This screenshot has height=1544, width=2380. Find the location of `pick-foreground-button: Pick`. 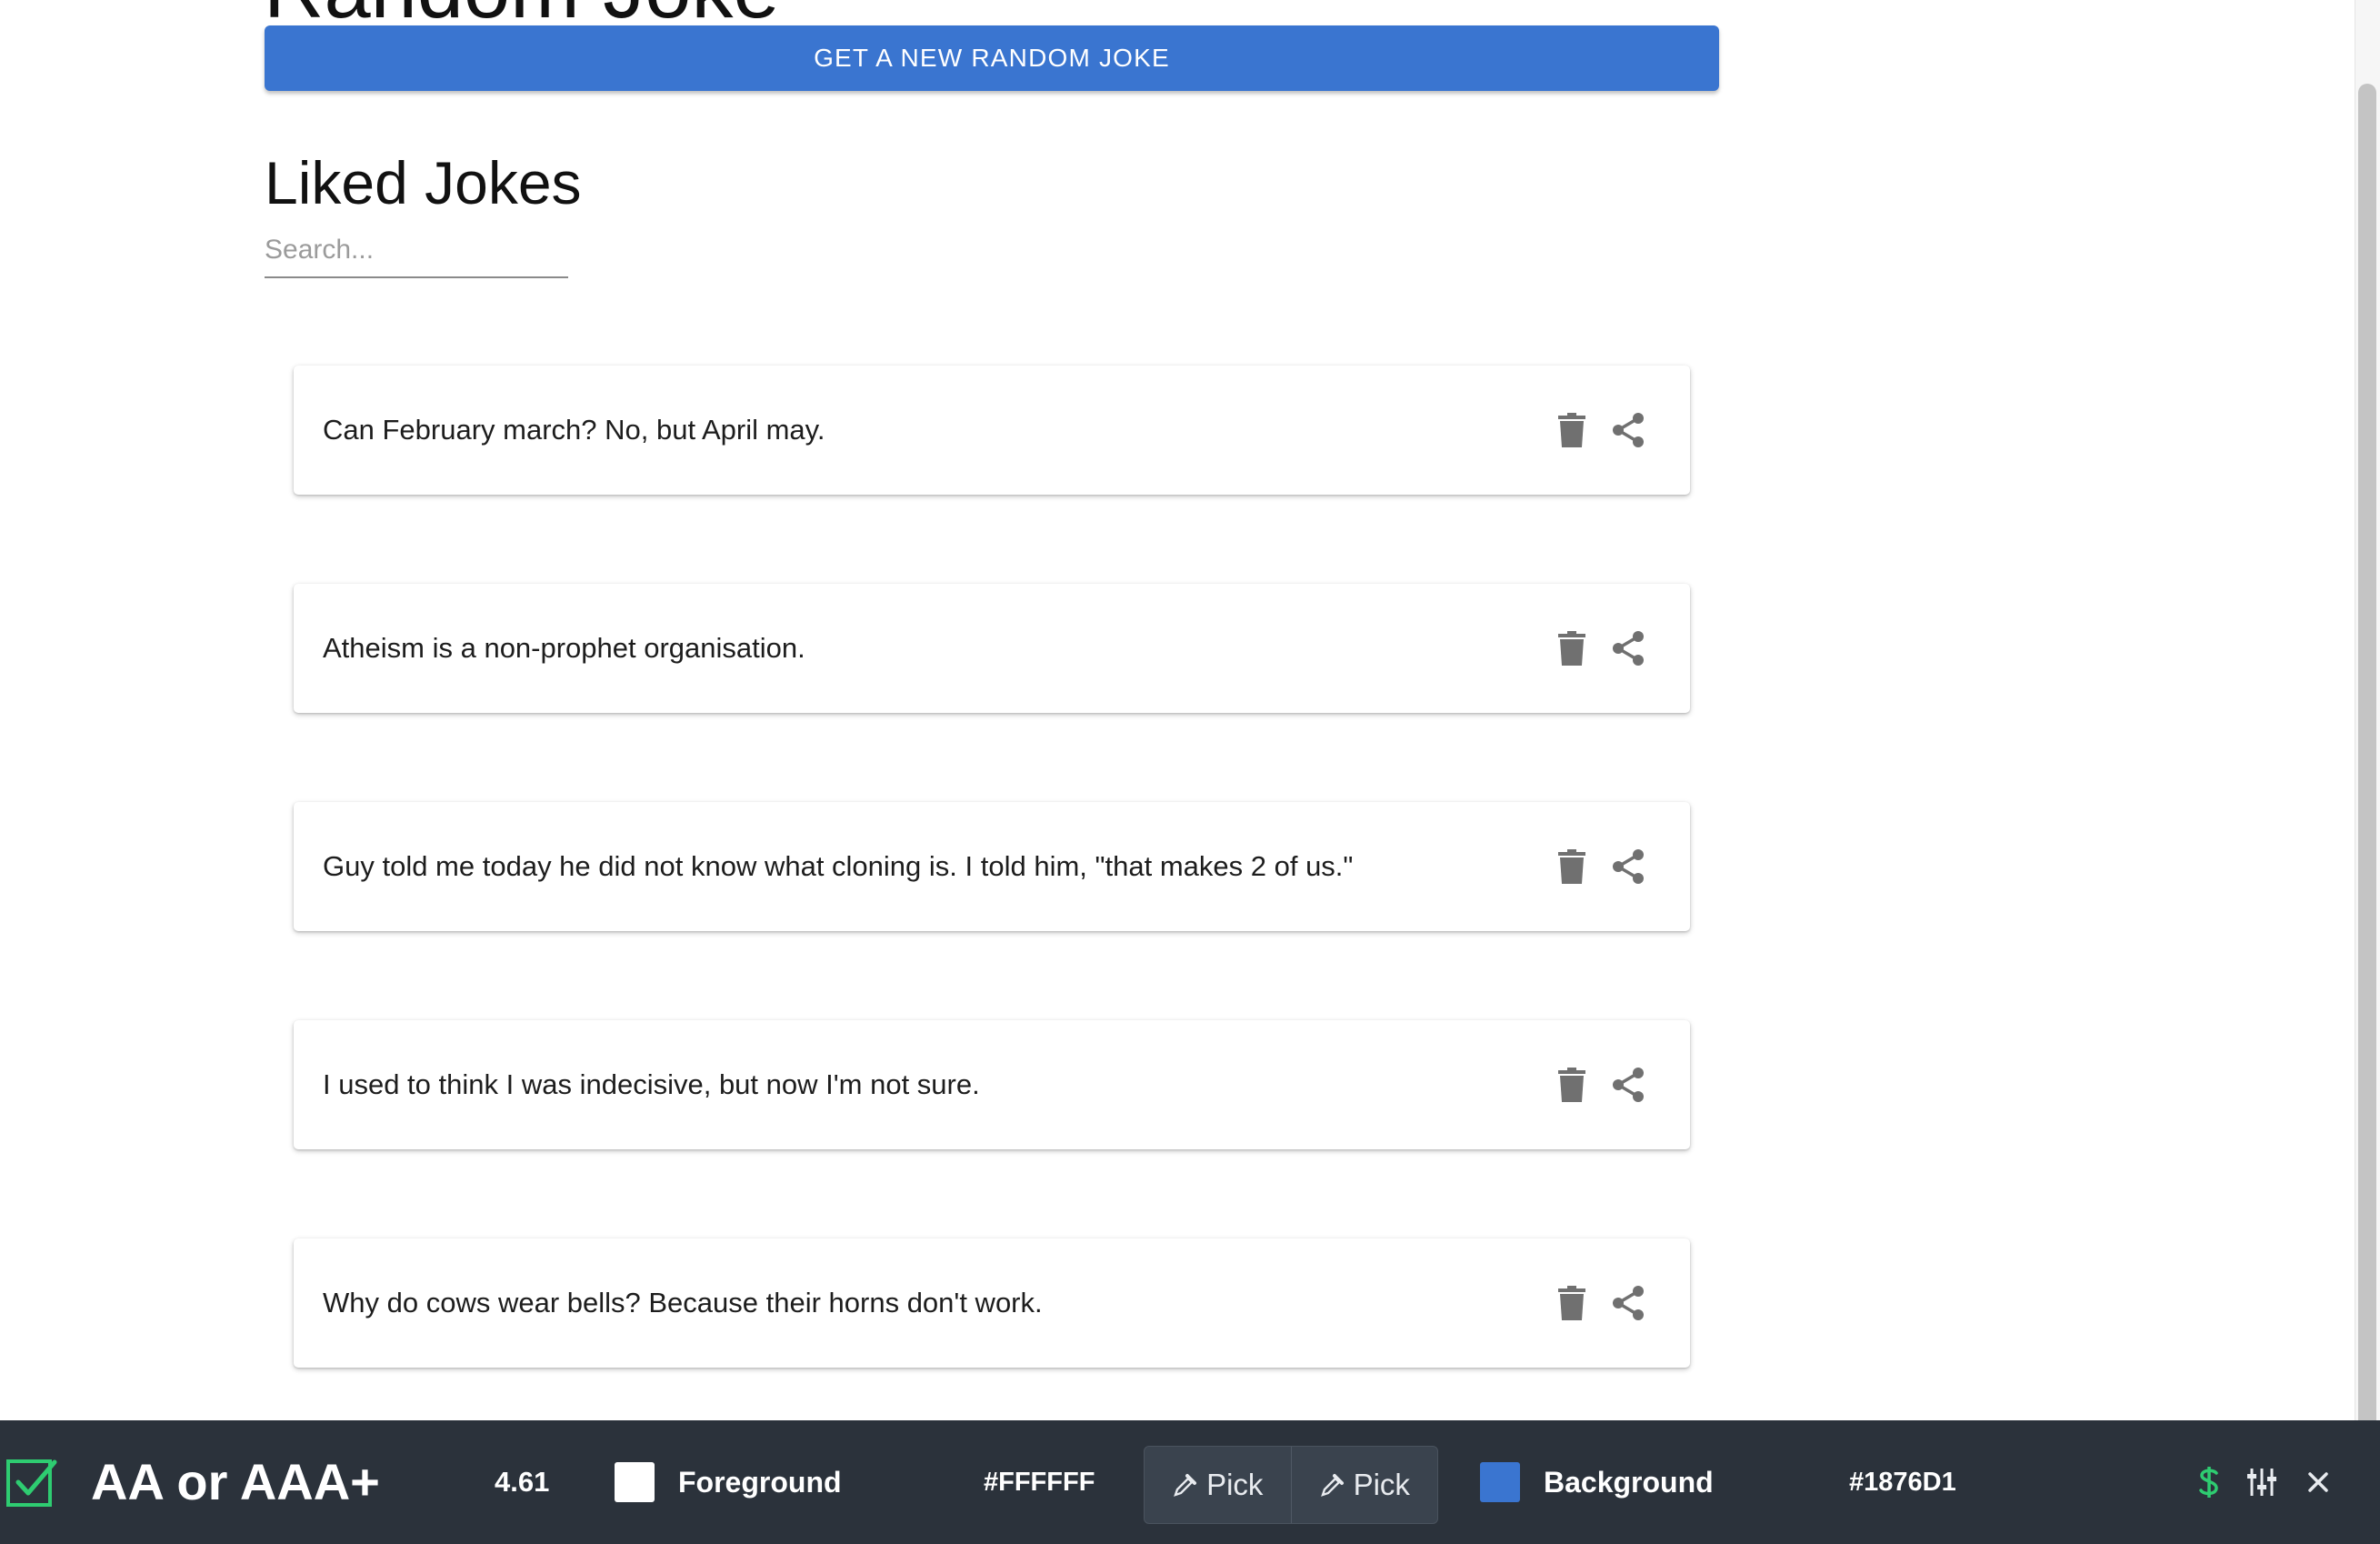

pick-foreground-button: Pick is located at coordinates (1218, 1485).